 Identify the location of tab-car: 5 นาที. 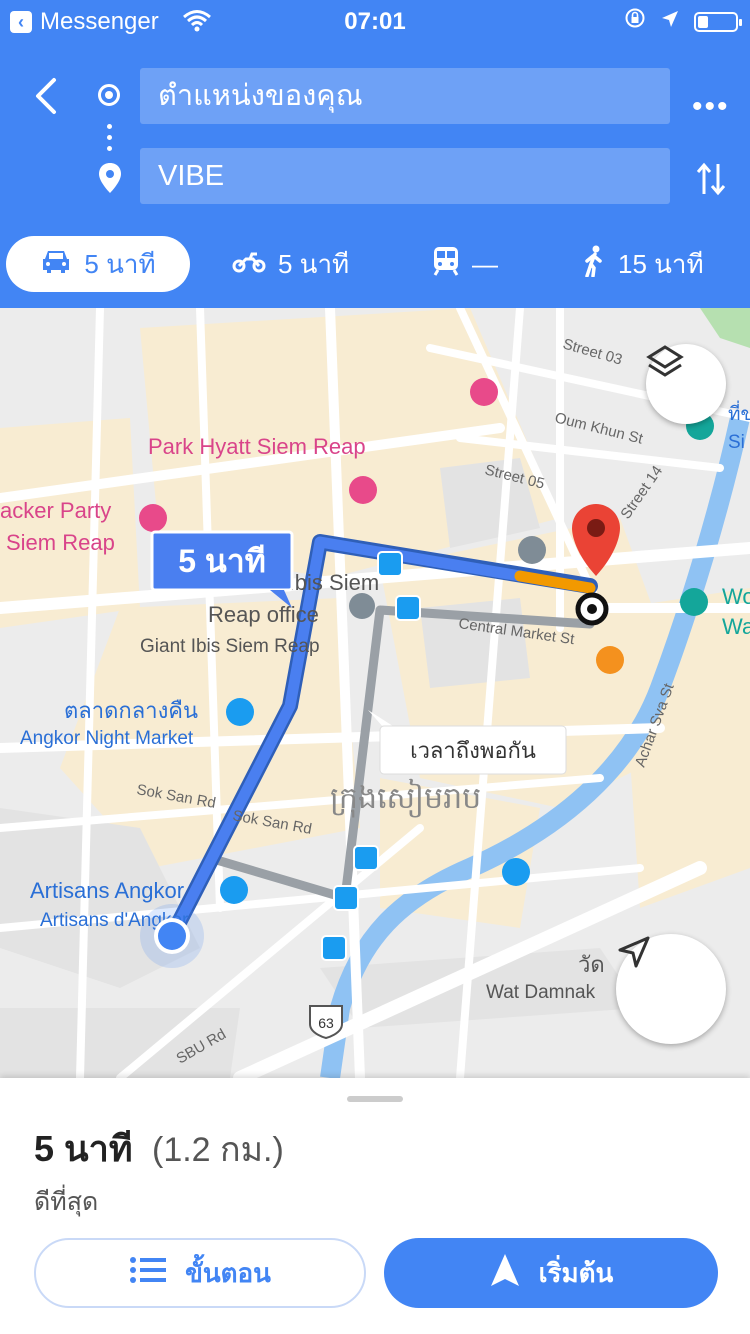
(98, 264).